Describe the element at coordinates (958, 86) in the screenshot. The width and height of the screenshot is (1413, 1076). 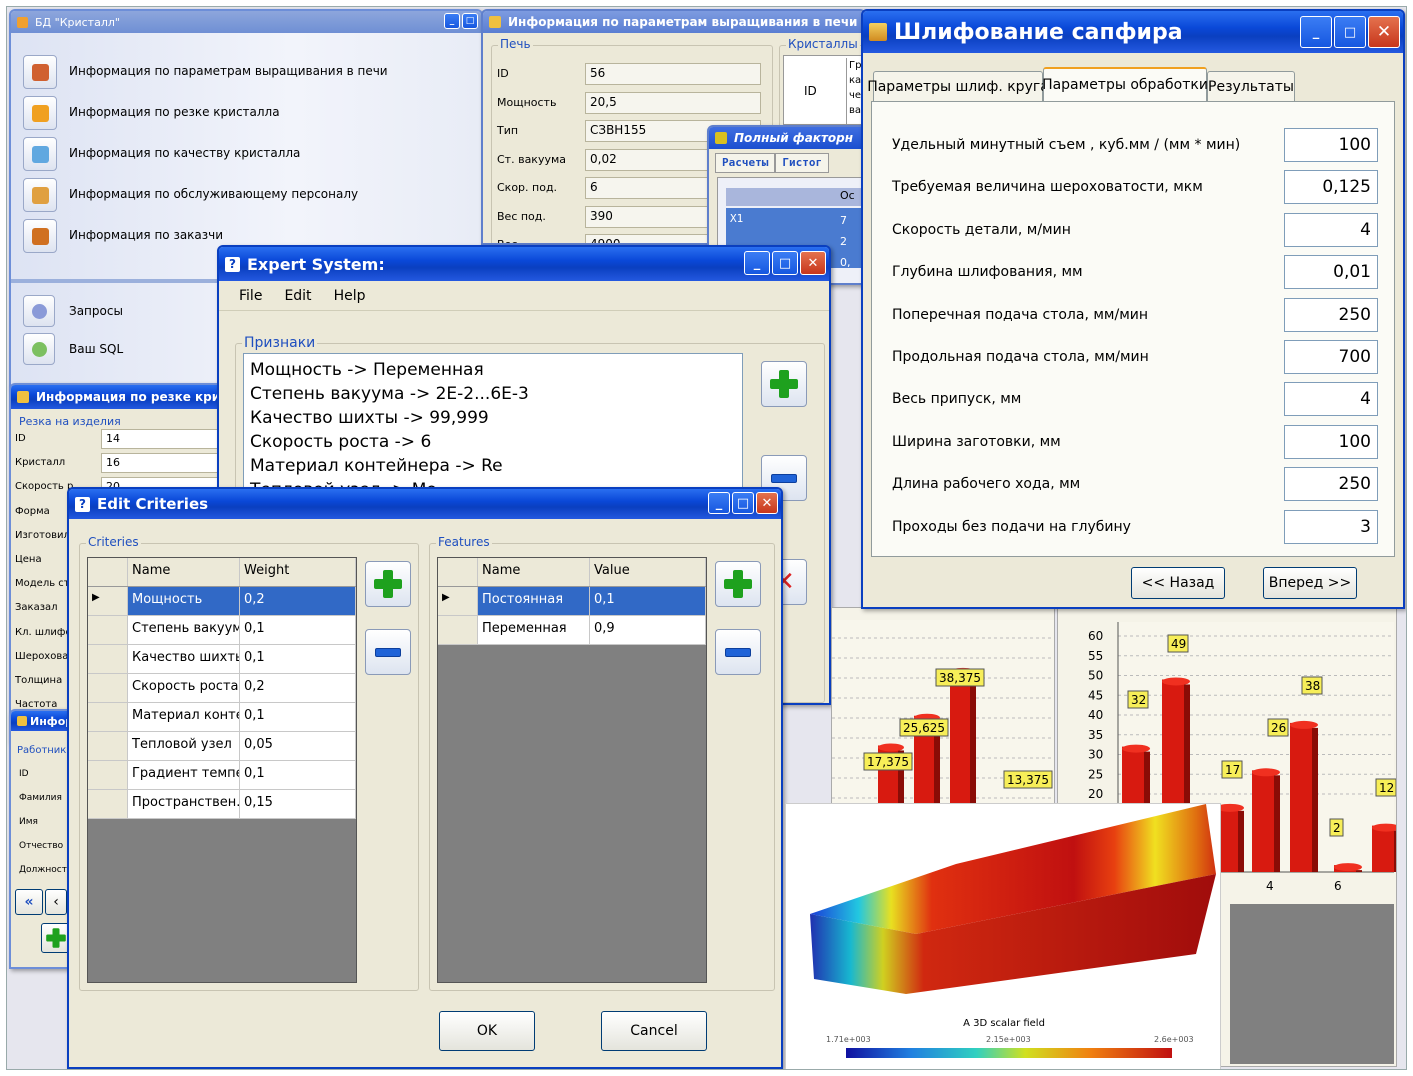
I see `grinding-tab: Параметры шлиф. круга` at that location.